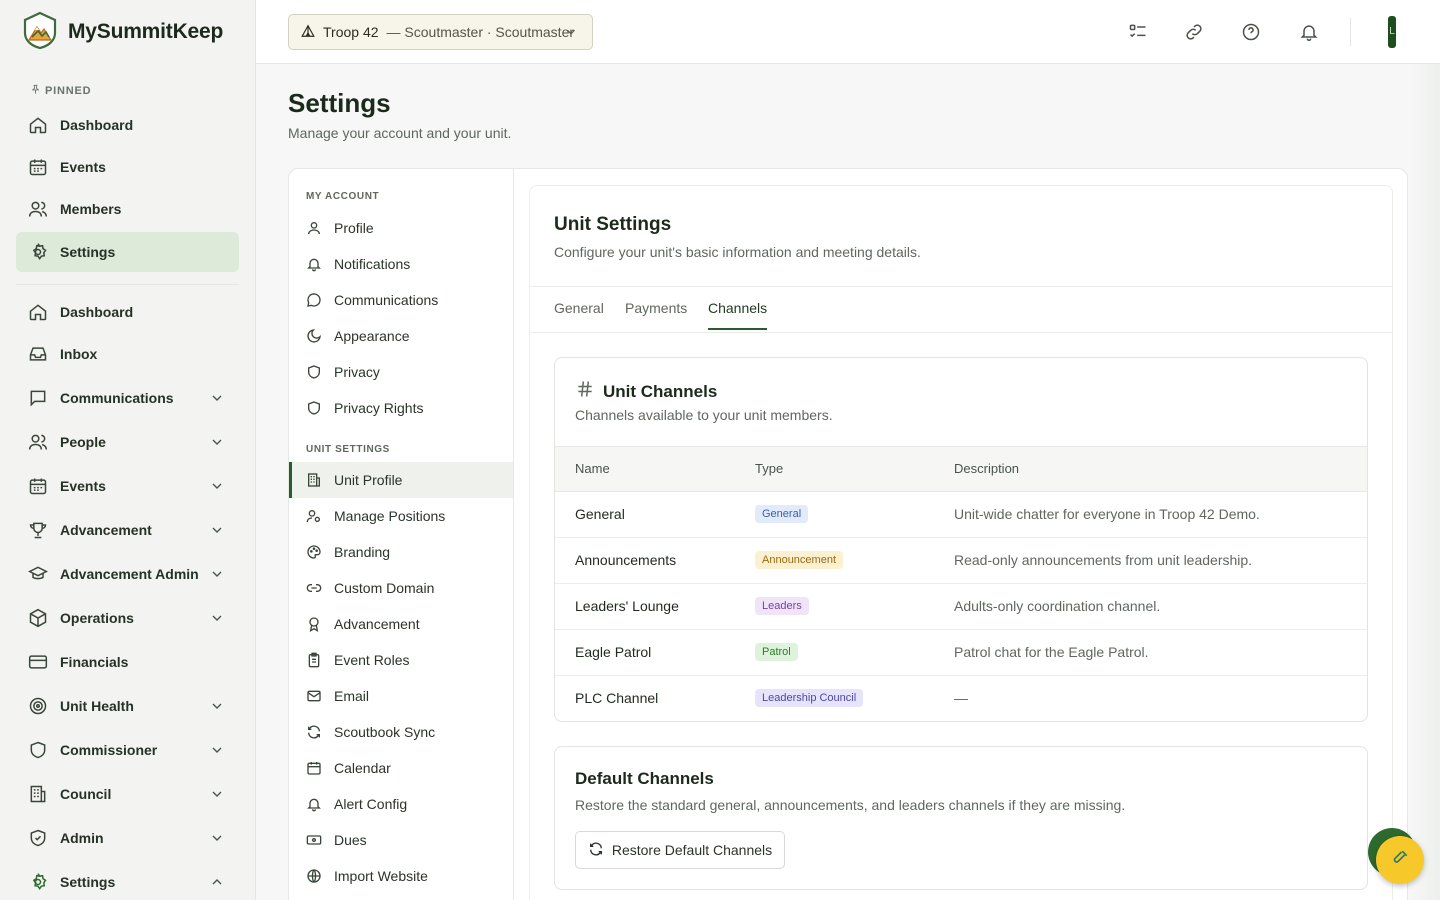 The image size is (1440, 900). I want to click on globe-icon, so click(314, 876).